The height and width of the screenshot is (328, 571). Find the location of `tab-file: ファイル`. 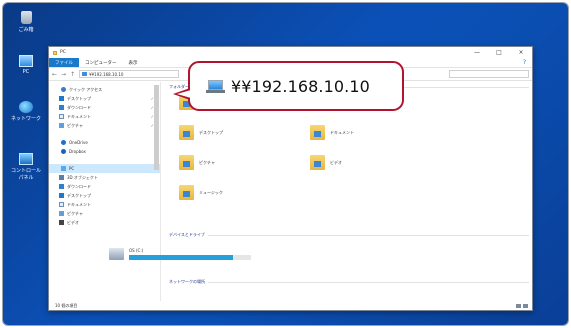

tab-file: ファイル is located at coordinates (64, 62).